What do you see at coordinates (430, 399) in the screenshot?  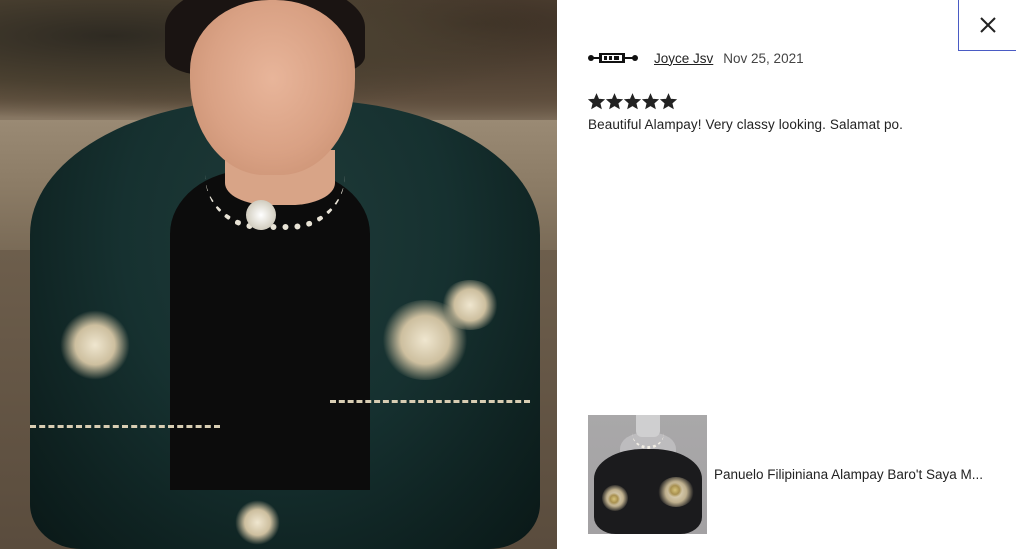 I see `photo-hem-right` at bounding box center [430, 399].